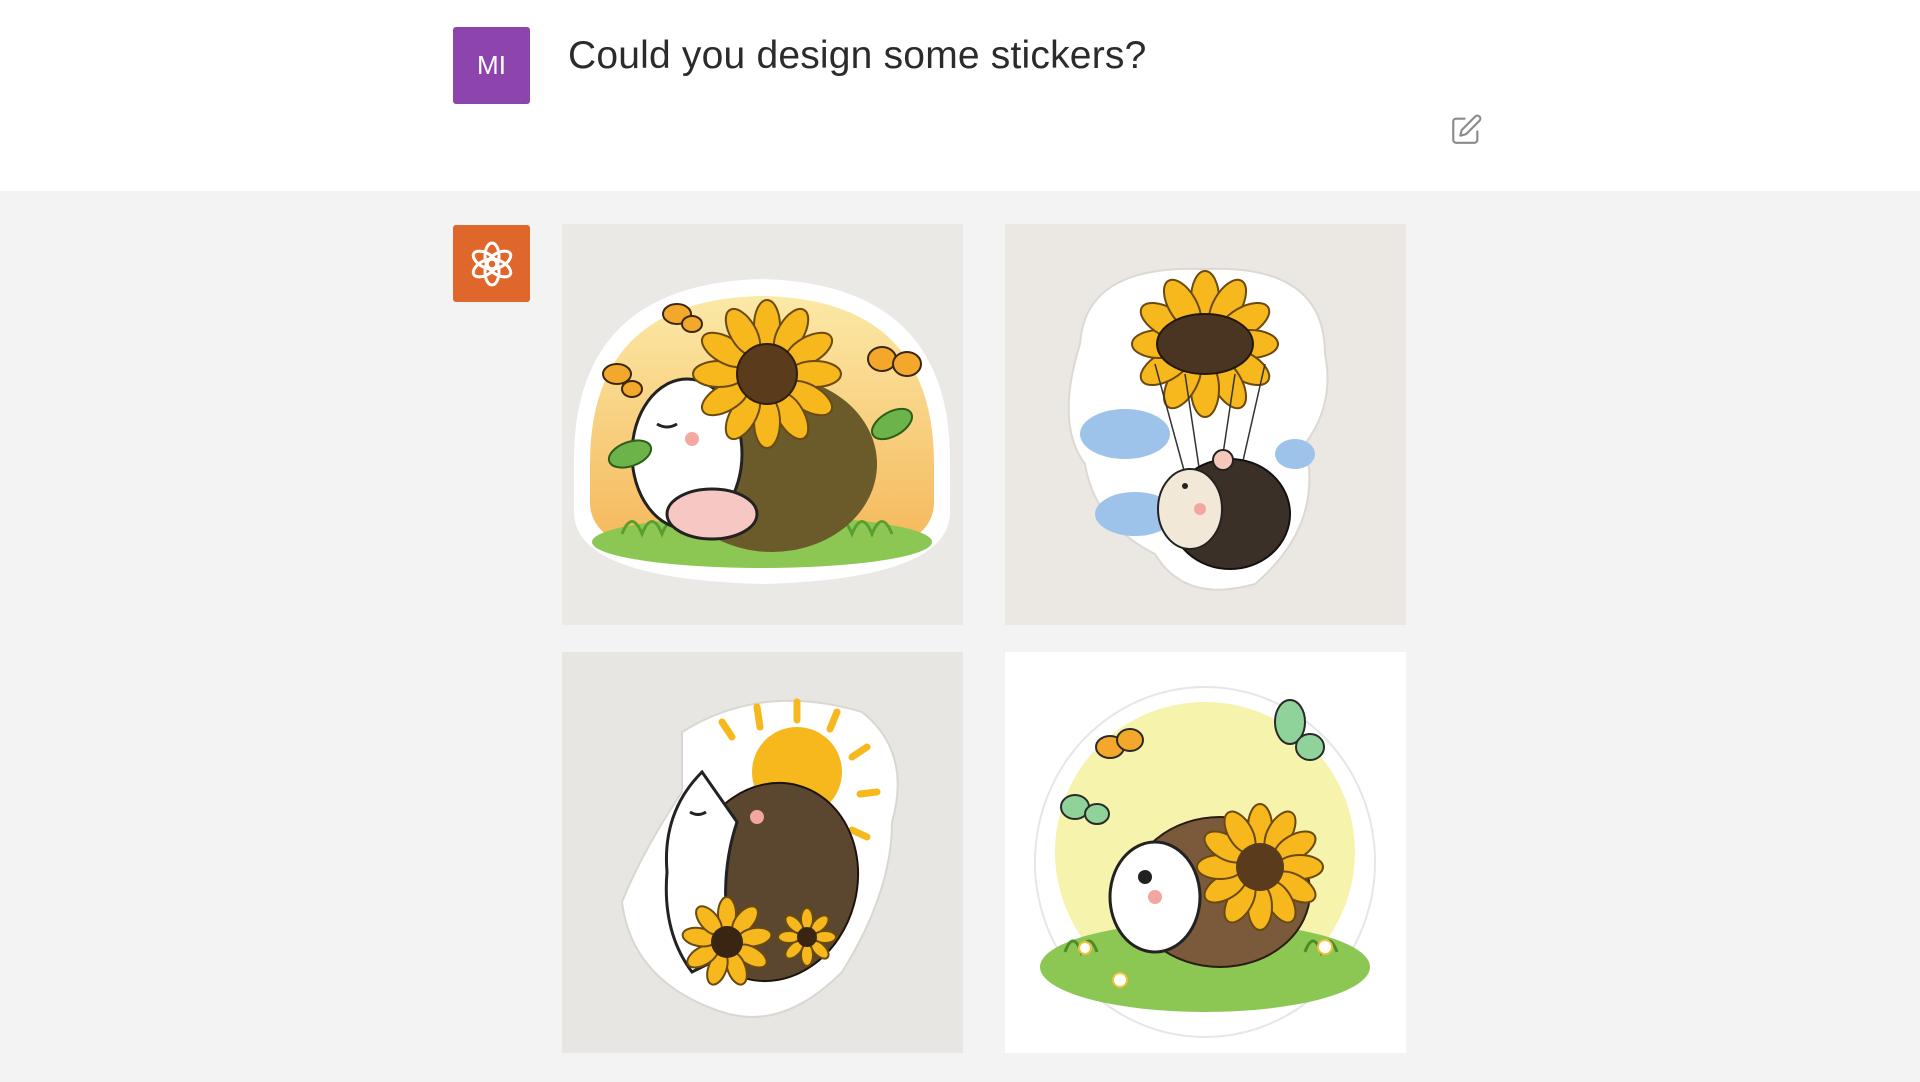 This screenshot has height=1082, width=1920. What do you see at coordinates (1205, 862) in the screenshot?
I see `hedgehog-meadow-butterflies-sticker` at bounding box center [1205, 862].